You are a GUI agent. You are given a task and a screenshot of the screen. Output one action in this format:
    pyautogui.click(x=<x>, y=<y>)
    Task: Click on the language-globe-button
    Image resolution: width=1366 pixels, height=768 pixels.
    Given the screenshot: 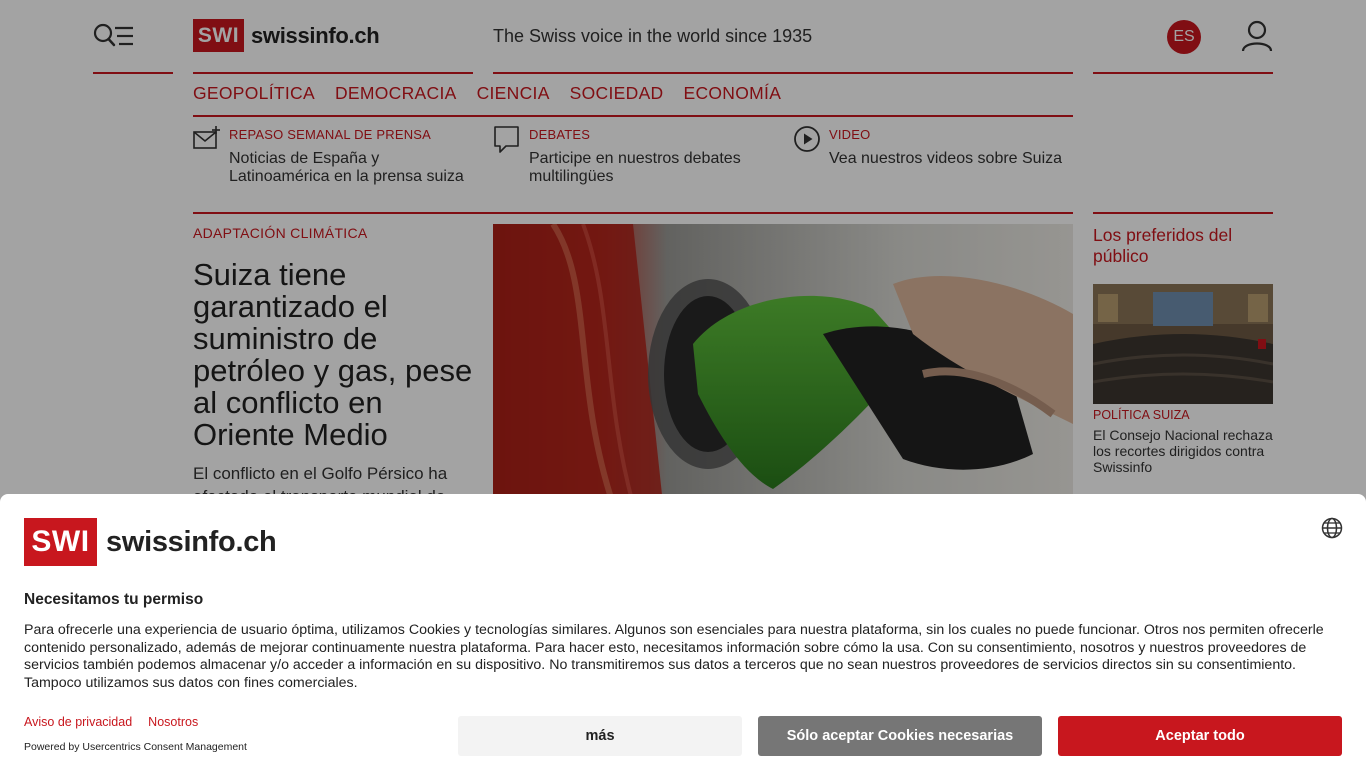 What is the action you would take?
    pyautogui.click(x=1332, y=528)
    